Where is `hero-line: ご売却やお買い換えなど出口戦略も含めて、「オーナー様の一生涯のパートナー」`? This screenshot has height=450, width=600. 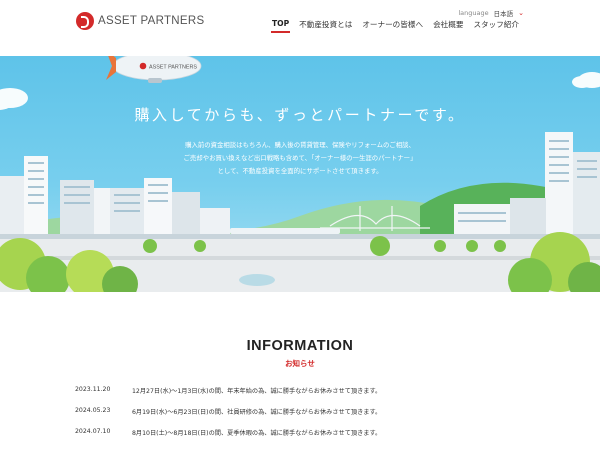 hero-line: ご売却やお買い換えなど出口戦略も含めて、「オーナー様の一生涯のパートナー」 is located at coordinates (300, 158).